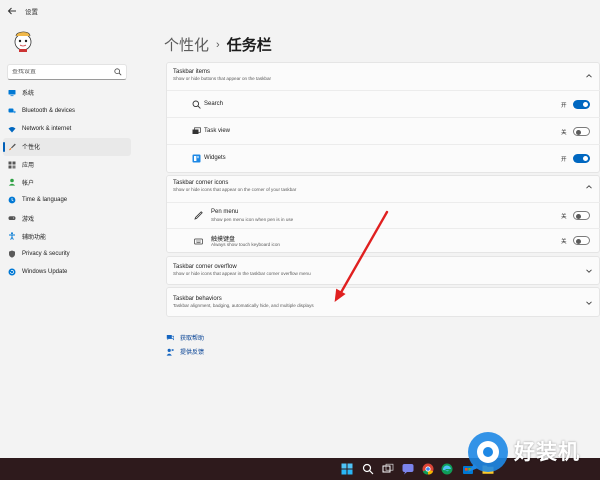 The image size is (600, 480). I want to click on search-input, so click(62, 72).